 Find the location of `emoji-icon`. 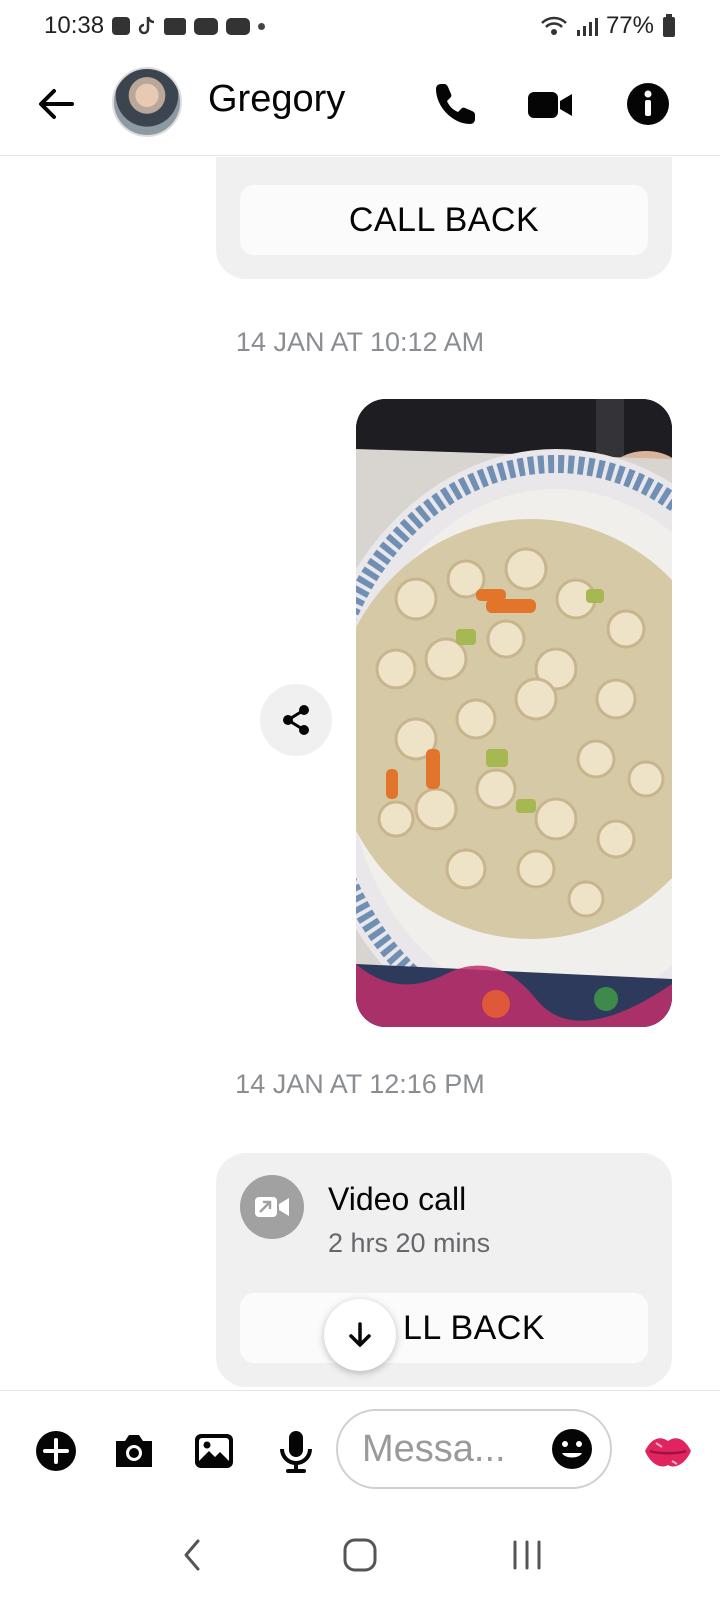

emoji-icon is located at coordinates (572, 1449).